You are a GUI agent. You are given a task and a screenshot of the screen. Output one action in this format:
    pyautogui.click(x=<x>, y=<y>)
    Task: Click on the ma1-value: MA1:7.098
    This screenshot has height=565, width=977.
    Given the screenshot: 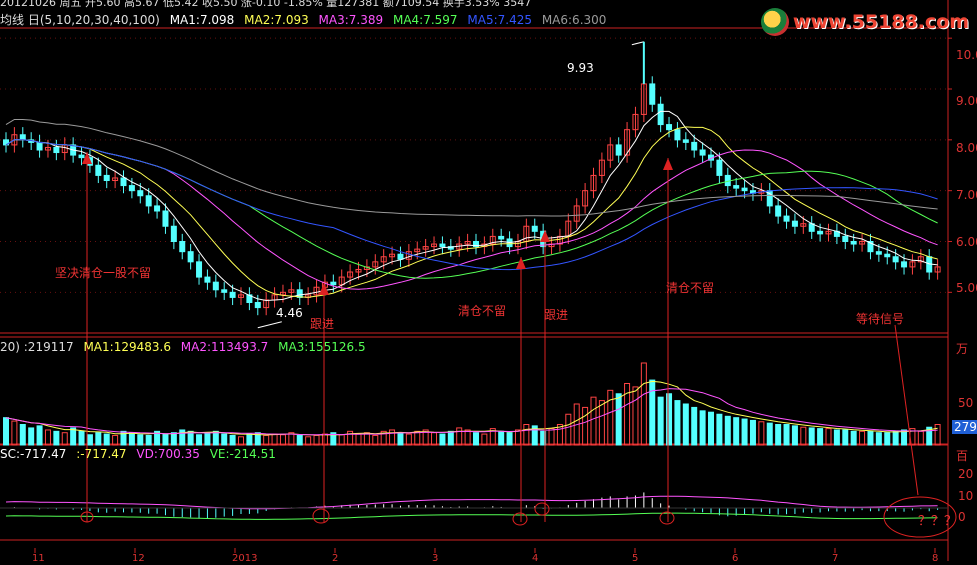 What is the action you would take?
    pyautogui.click(x=202, y=20)
    